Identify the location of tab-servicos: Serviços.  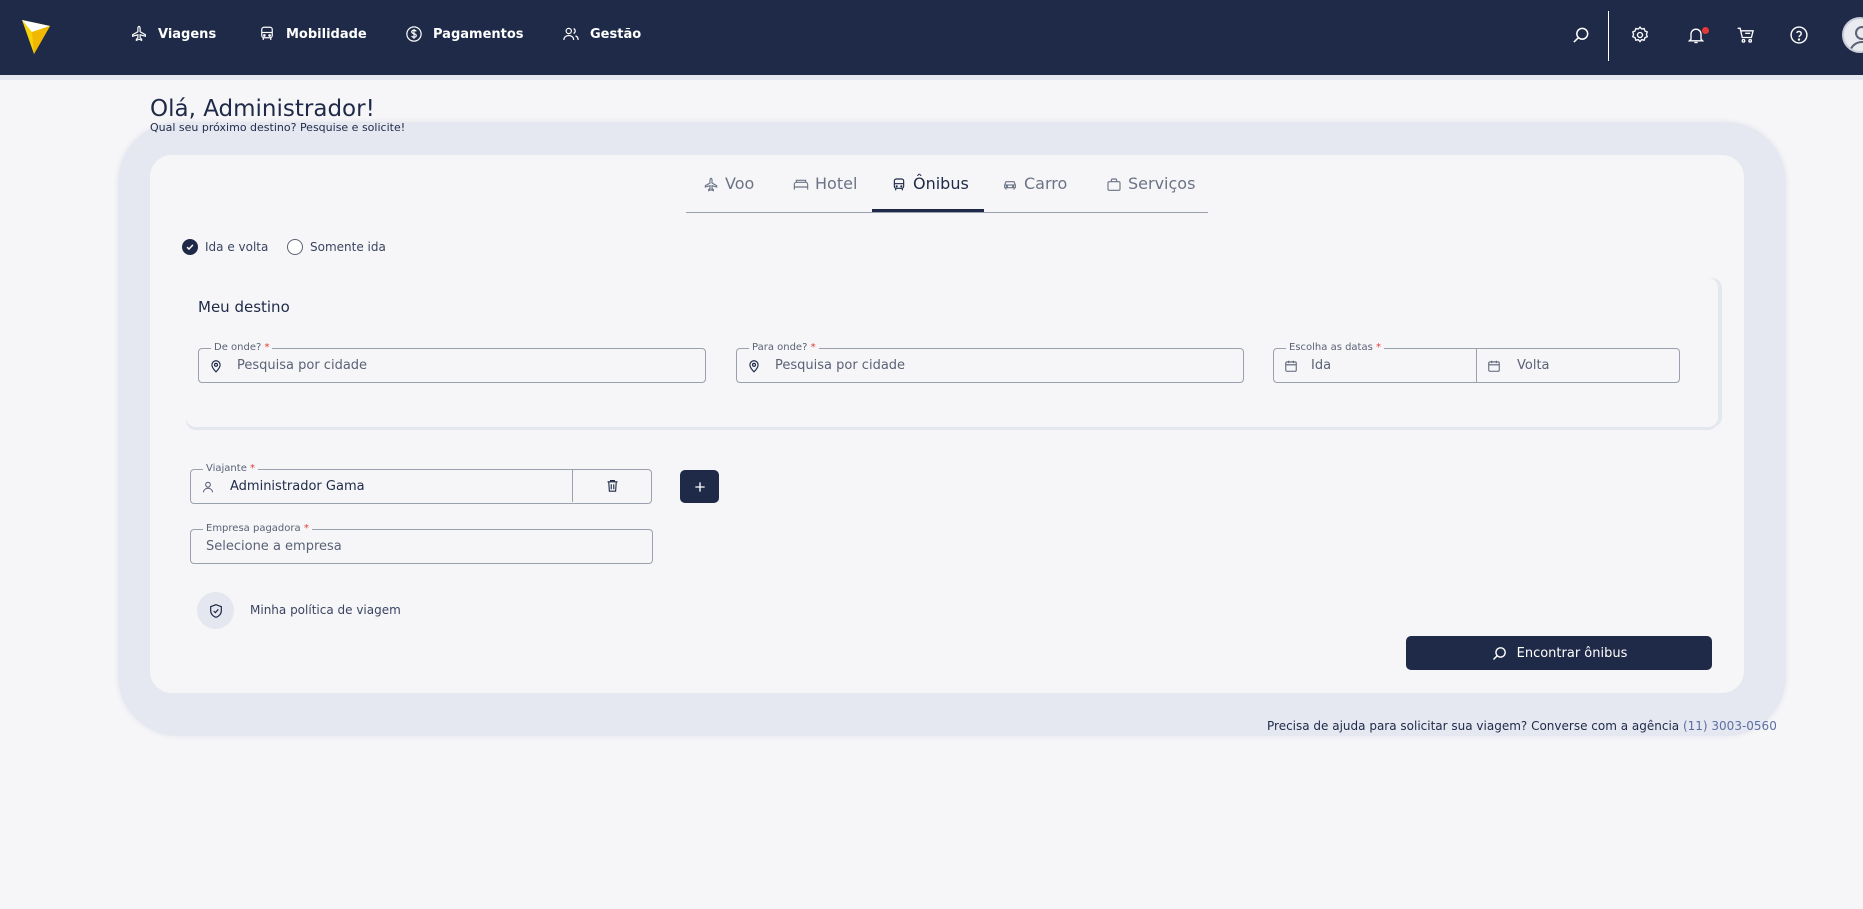
(1150, 192).